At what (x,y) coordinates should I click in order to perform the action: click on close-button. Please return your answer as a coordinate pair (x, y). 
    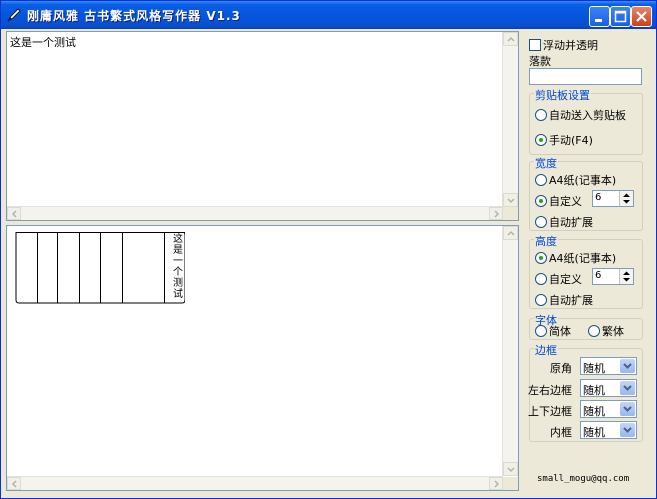
    Looking at the image, I should click on (641, 16).